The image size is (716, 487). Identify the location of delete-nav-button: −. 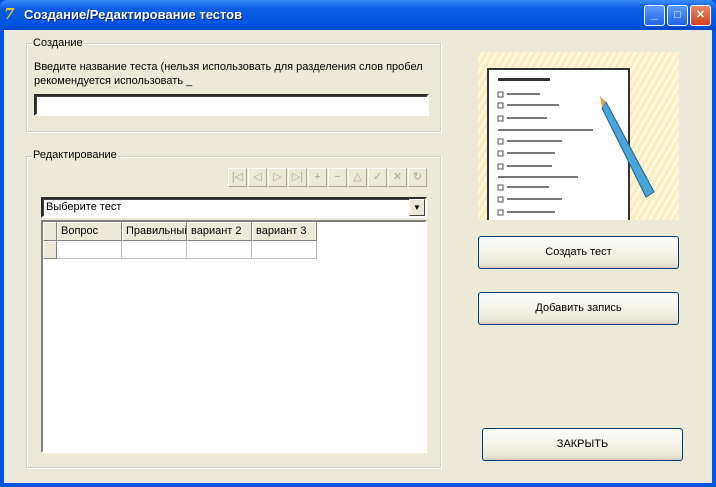
(337, 177).